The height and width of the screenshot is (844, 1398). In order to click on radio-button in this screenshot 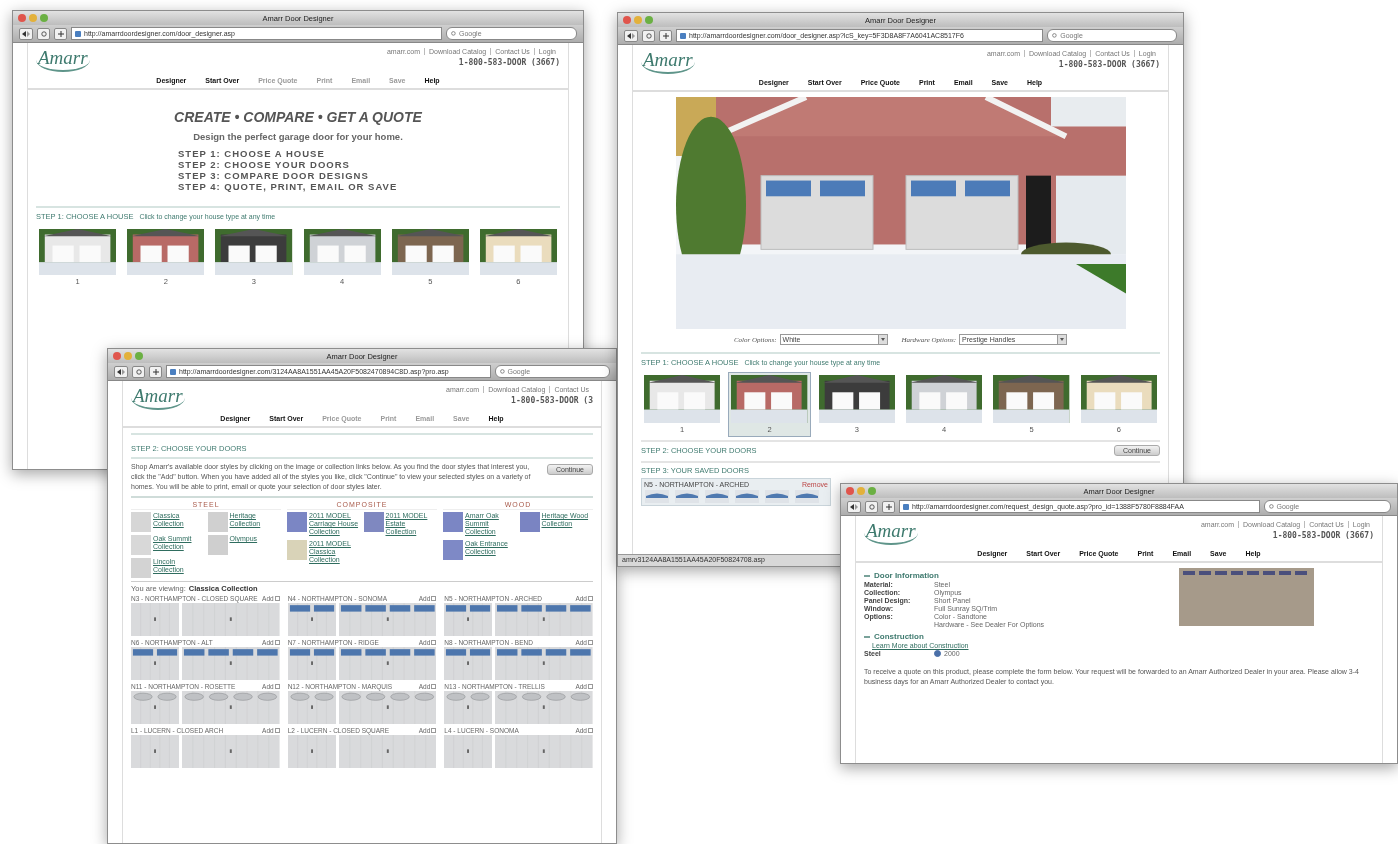, I will do `click(937, 653)`.